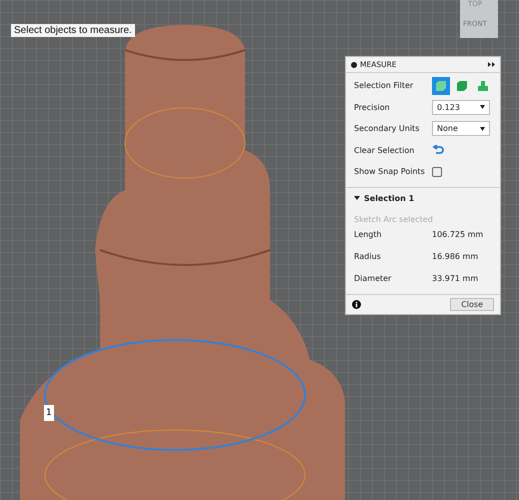 The image size is (519, 500). I want to click on collapse-icon, so click(354, 65).